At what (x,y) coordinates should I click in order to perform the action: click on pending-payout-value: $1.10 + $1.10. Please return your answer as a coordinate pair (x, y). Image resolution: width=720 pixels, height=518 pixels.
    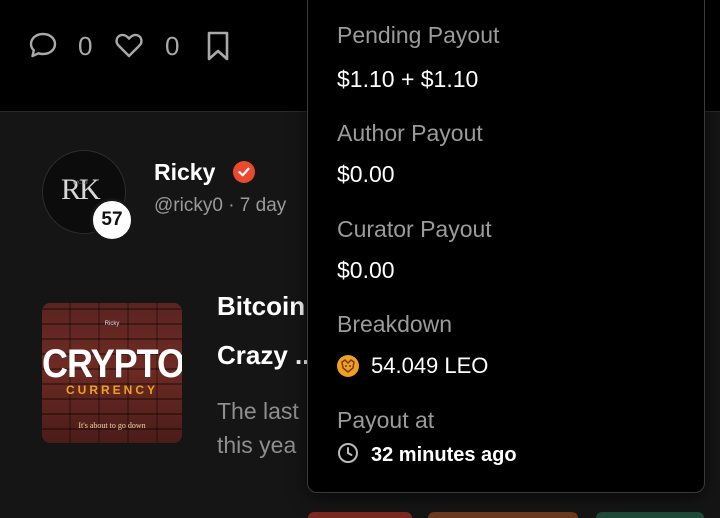
    Looking at the image, I should click on (408, 79).